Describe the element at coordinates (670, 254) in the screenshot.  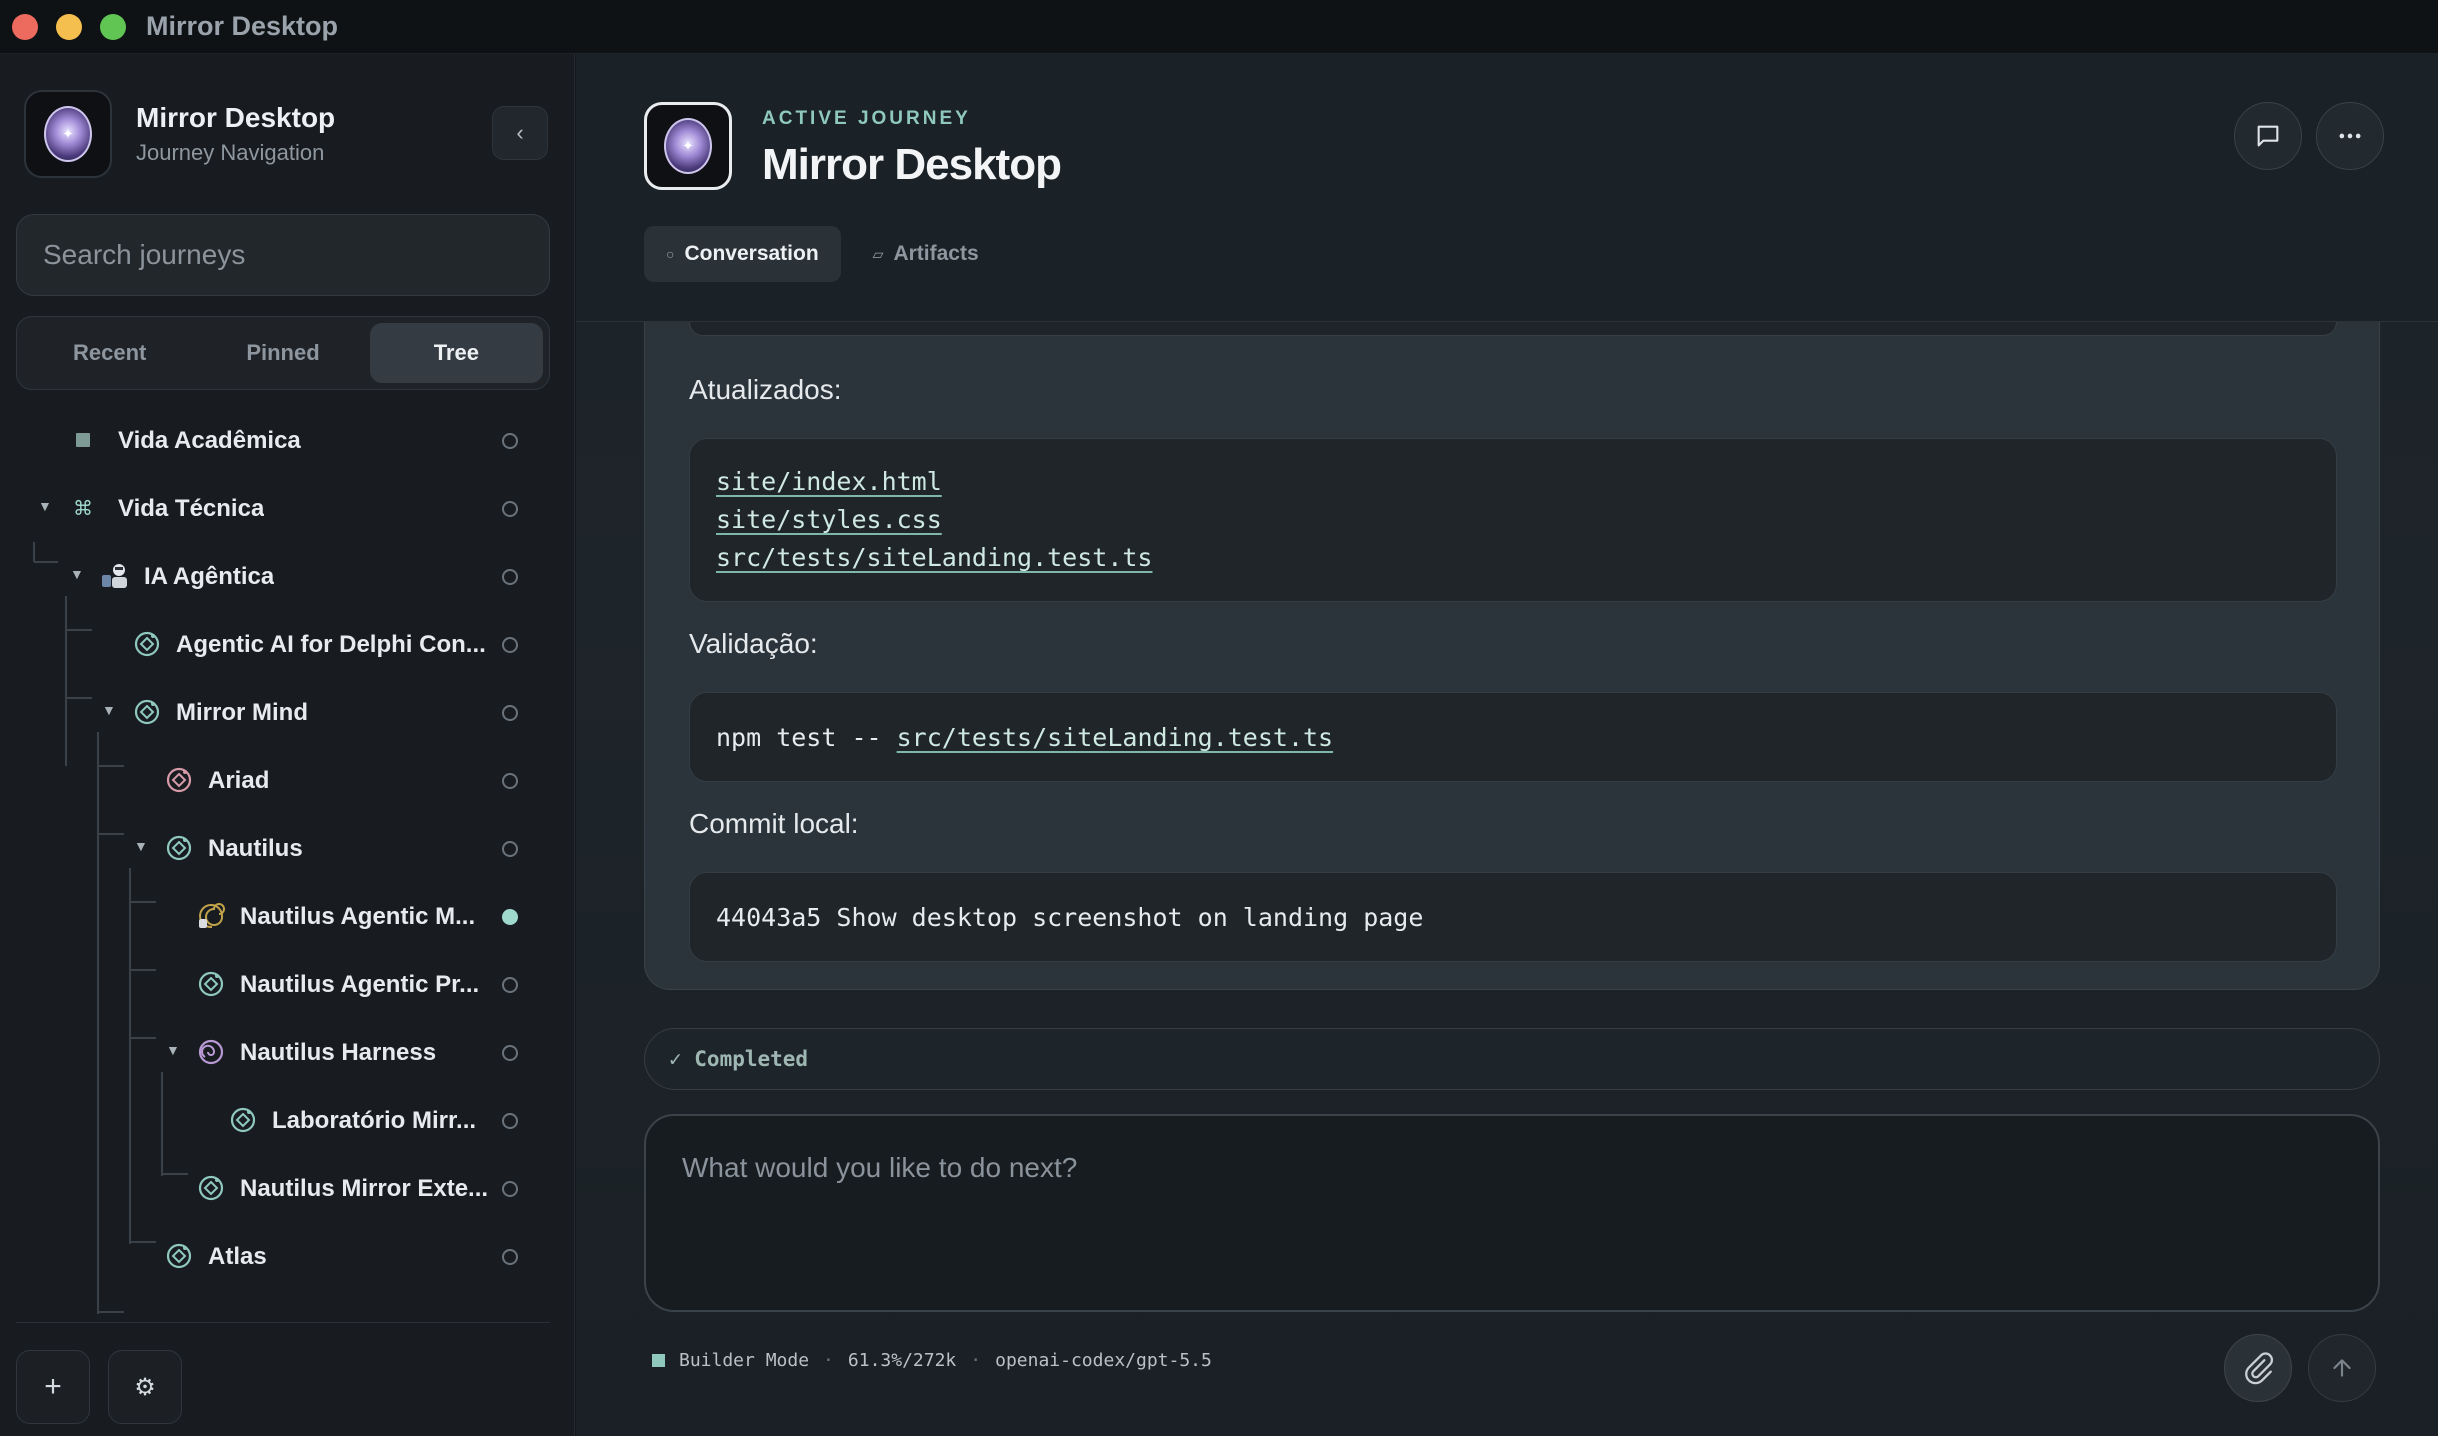
I see `circle-icon: ○` at that location.